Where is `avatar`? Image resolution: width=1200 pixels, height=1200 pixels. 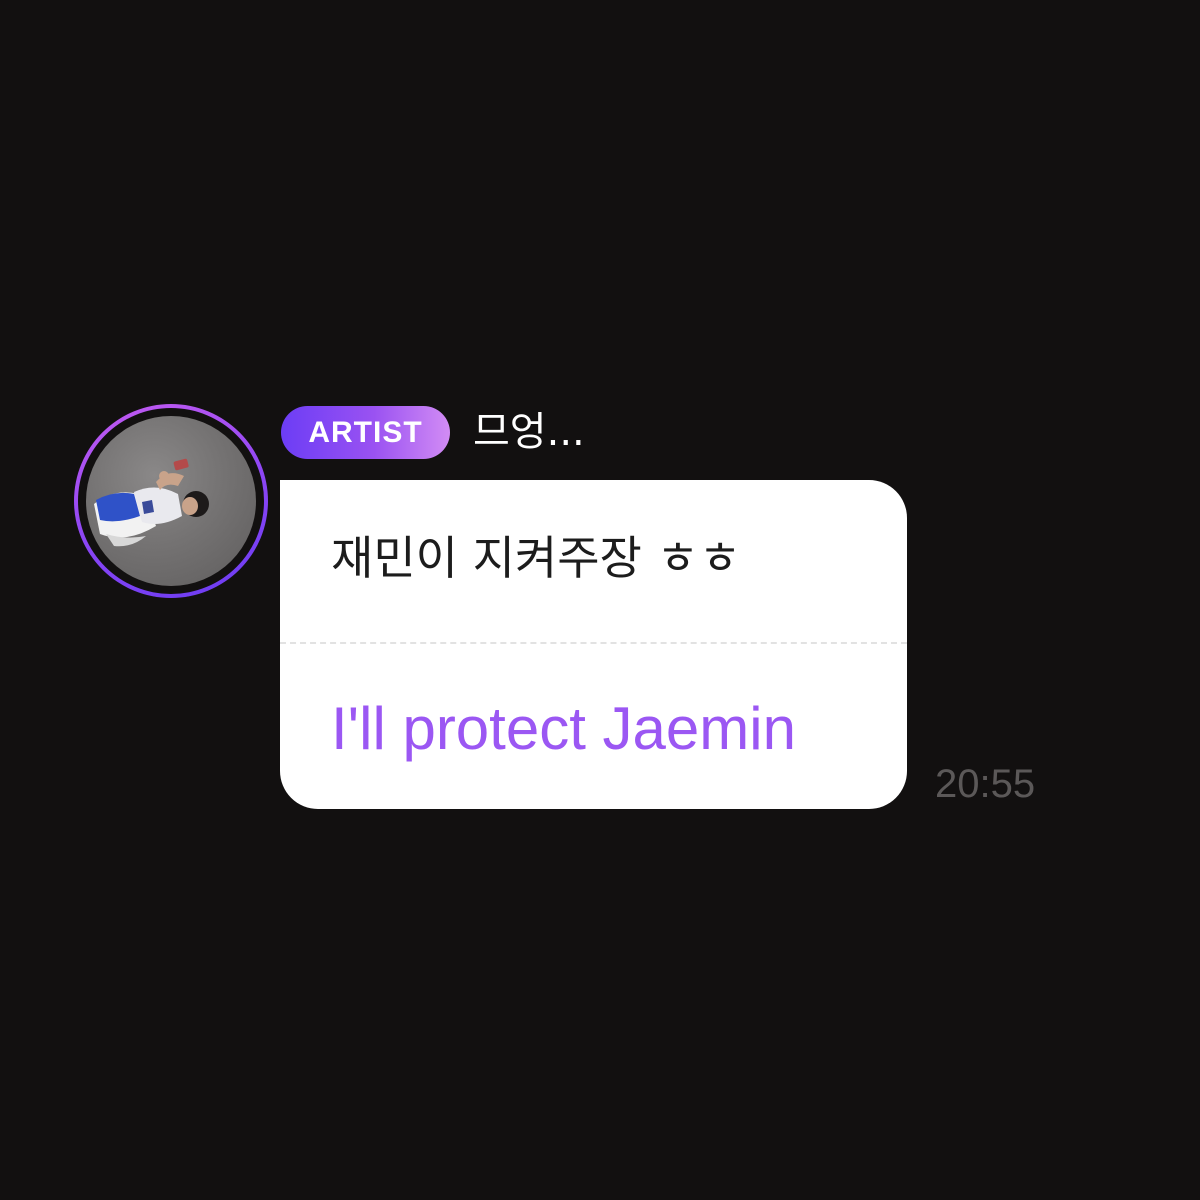
avatar is located at coordinates (171, 501).